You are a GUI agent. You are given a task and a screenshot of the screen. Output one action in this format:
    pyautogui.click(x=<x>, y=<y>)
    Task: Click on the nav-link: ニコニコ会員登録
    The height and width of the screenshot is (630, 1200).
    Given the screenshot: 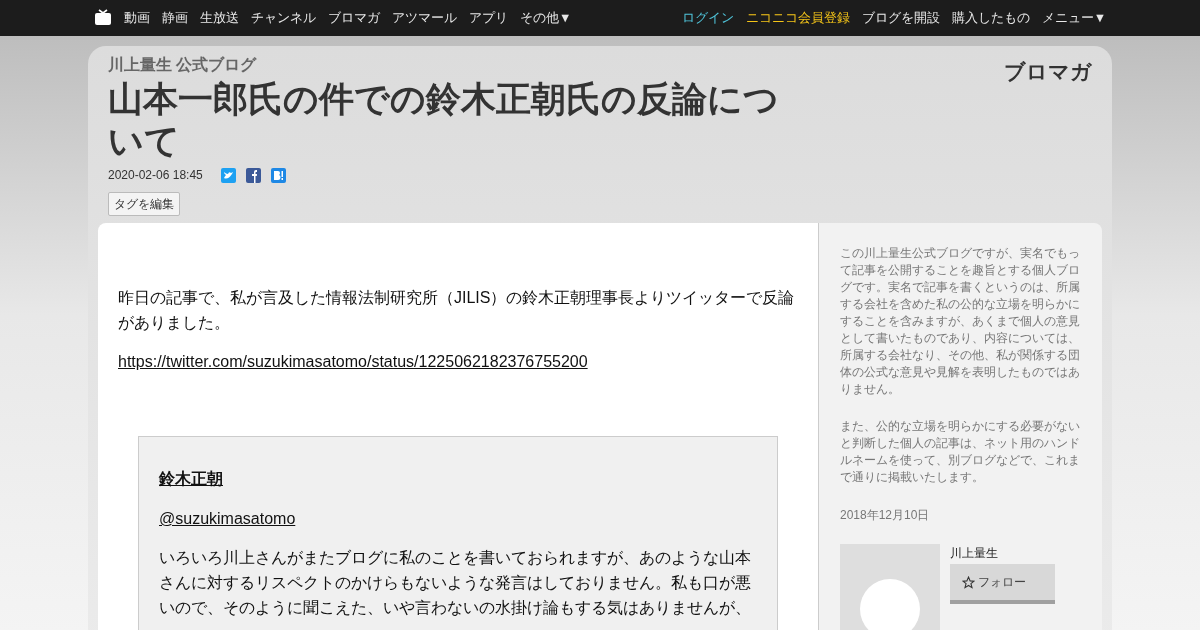 What is the action you would take?
    pyautogui.click(x=797, y=18)
    